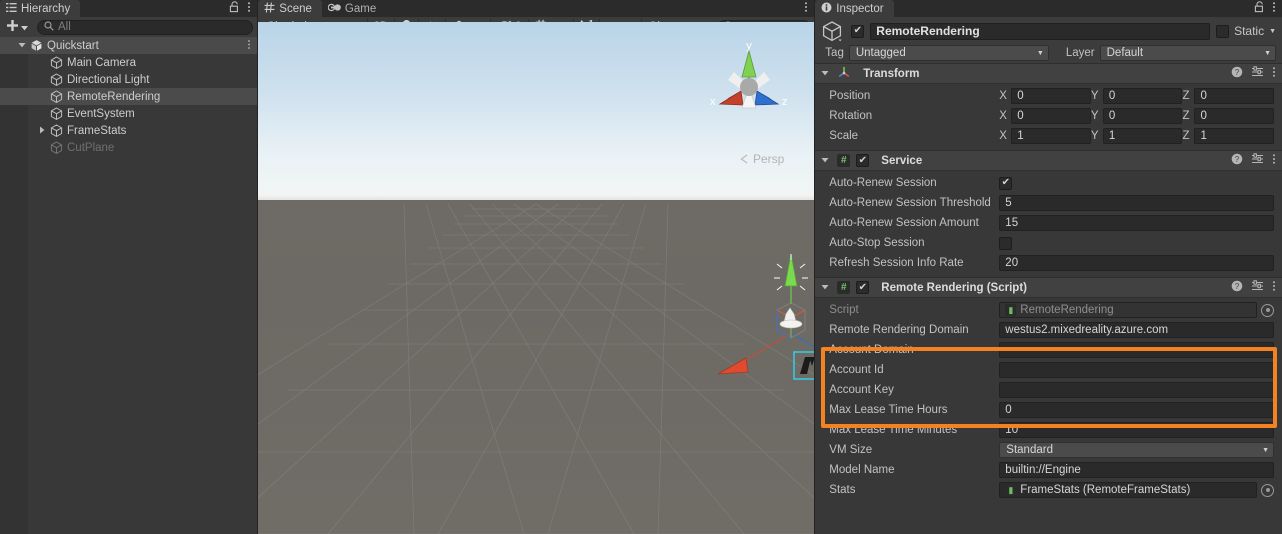  Describe the element at coordinates (128, 147) in the screenshot. I see `hierarchy-item-cutplane: CutPlane` at that location.